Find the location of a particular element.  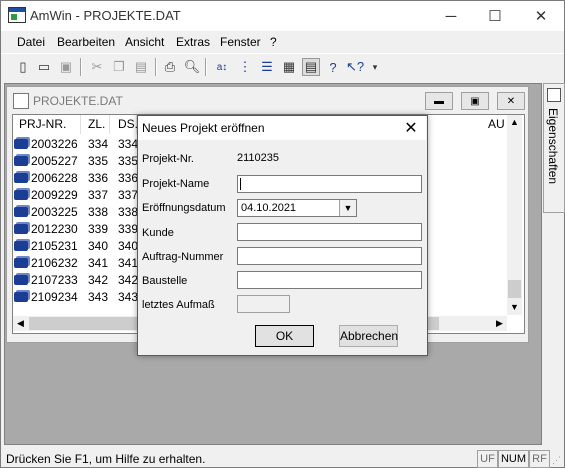

minimize-button: ─ is located at coordinates (451, 16).